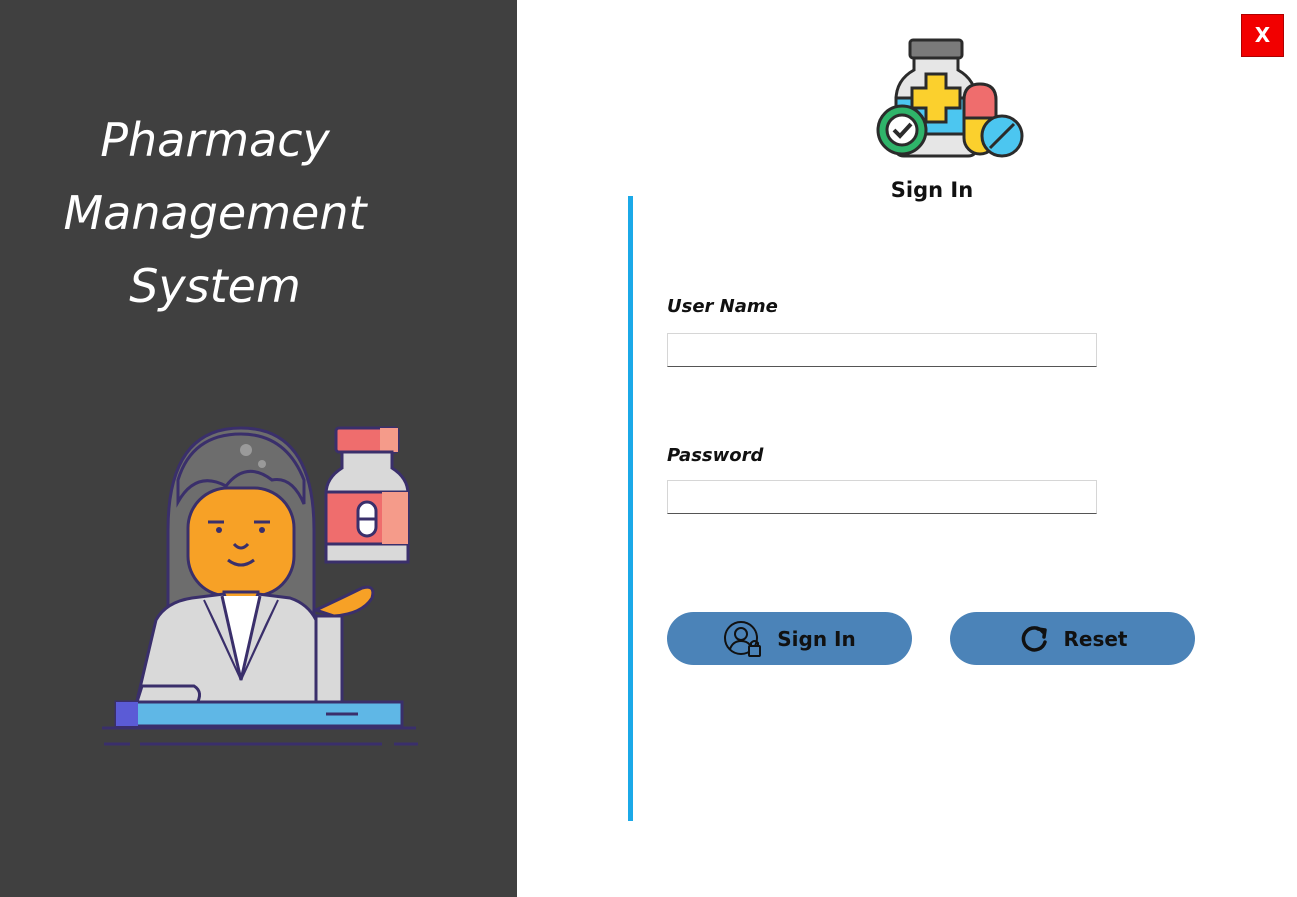 The height and width of the screenshot is (897, 1297). I want to click on password-label: Password, so click(715, 455).